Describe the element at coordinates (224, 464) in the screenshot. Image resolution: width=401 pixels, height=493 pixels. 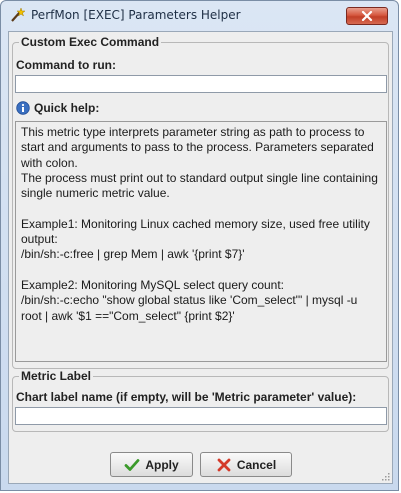
I see `x-mark-icon` at that location.